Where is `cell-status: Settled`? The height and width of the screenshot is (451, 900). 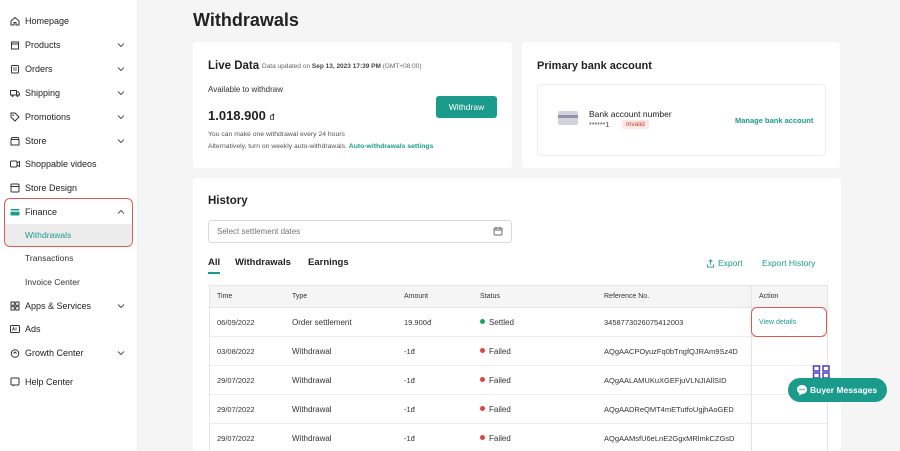 cell-status: Settled is located at coordinates (497, 322).